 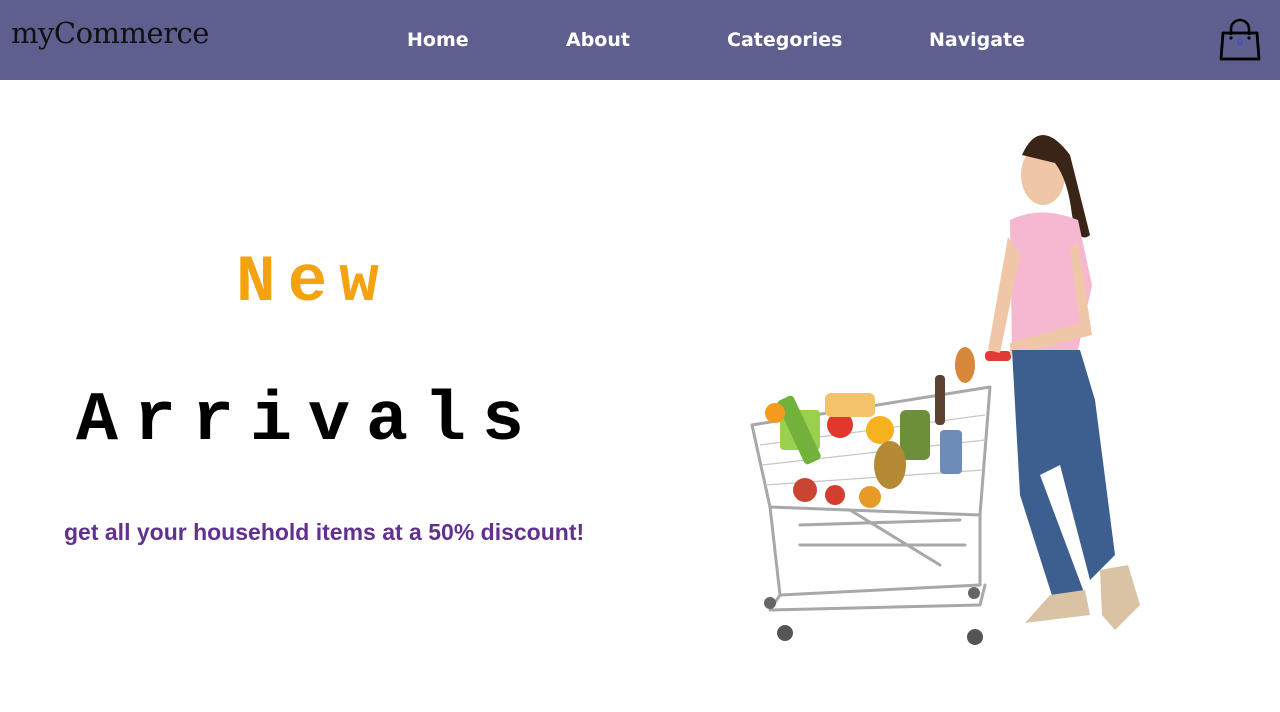 I want to click on logo: myCommerce, so click(x=110, y=33).